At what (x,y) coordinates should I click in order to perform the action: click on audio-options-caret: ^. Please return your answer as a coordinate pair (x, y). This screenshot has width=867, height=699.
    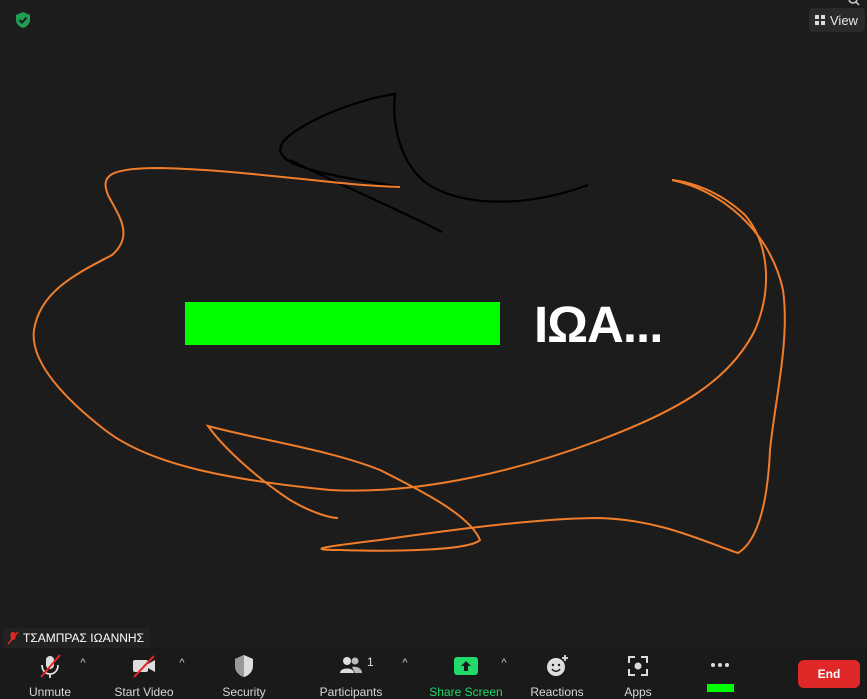
    Looking at the image, I should click on (83, 663).